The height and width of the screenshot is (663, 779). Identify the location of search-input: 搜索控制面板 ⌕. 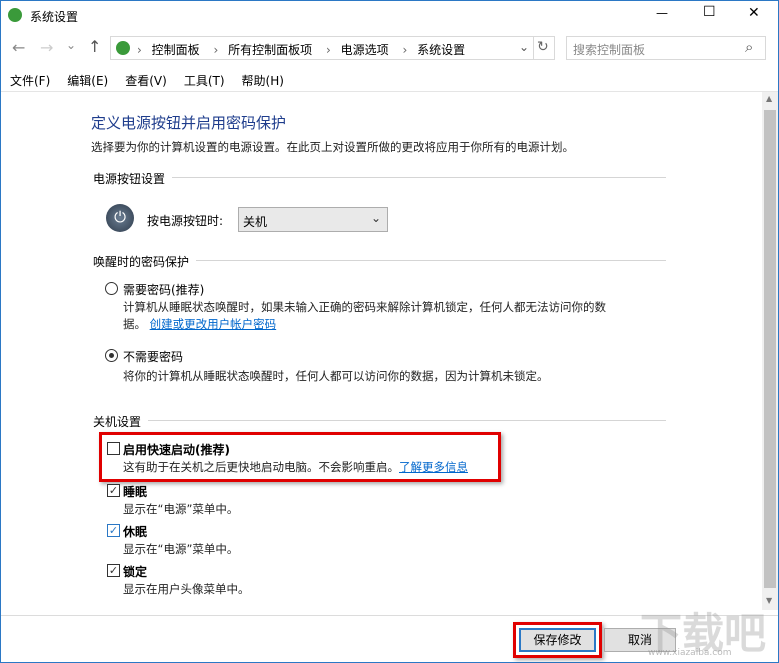
(666, 48).